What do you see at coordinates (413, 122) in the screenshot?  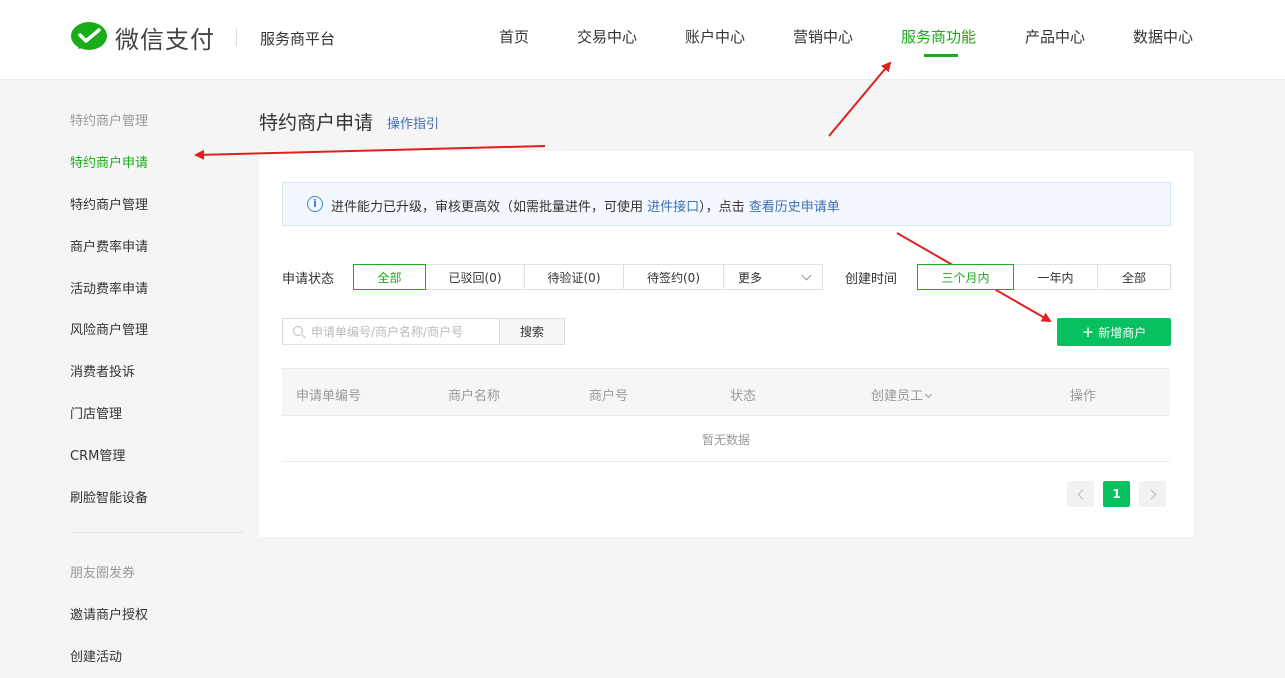 I see `guide-link: 操作指引` at bounding box center [413, 122].